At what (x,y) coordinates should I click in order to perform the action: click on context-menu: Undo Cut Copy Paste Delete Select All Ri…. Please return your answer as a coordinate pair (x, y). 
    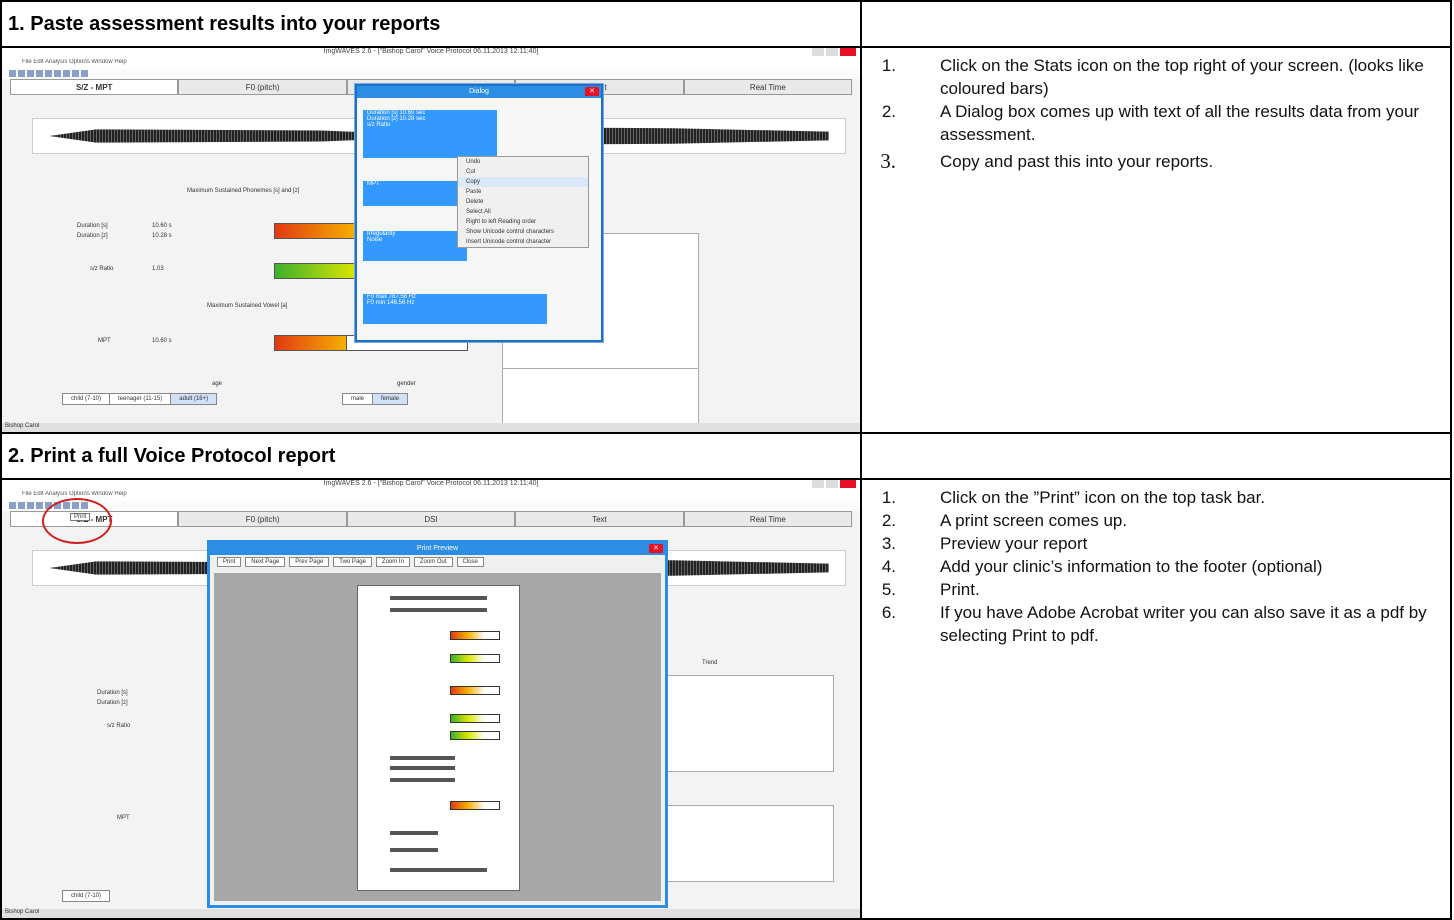
    Looking at the image, I should click on (523, 202).